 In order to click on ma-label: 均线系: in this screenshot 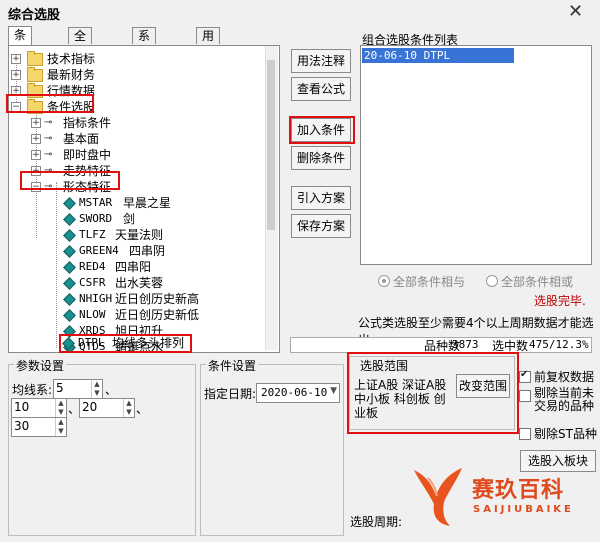, I will do `click(32, 390)`.